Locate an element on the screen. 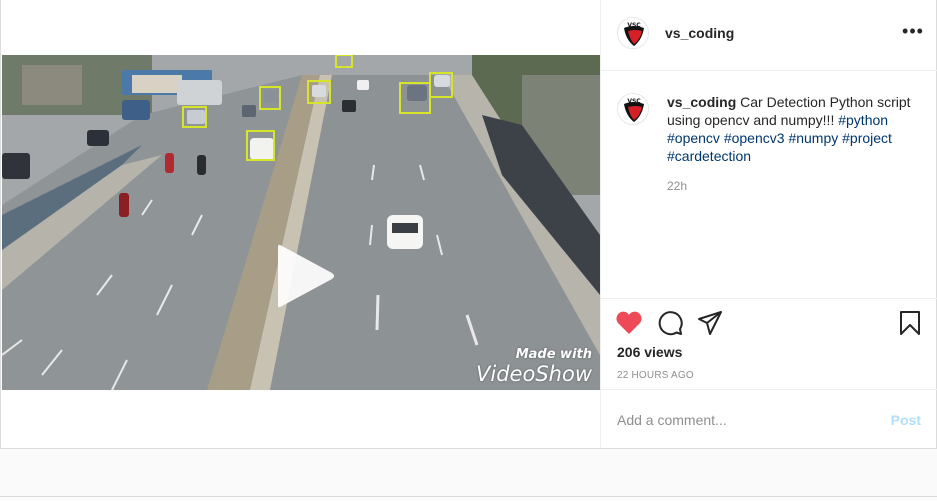 Image resolution: width=937 pixels, height=501 pixels. watermark-brand-text: VideoShow is located at coordinates (534, 374).